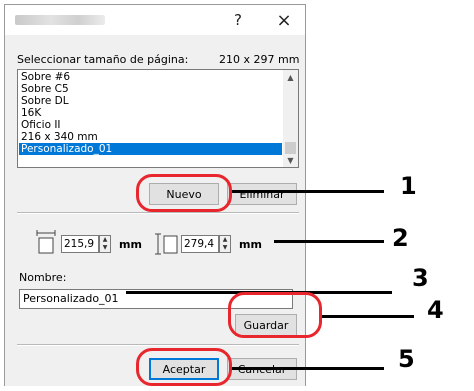  I want to click on height-dimension-icon, so click(166, 244).